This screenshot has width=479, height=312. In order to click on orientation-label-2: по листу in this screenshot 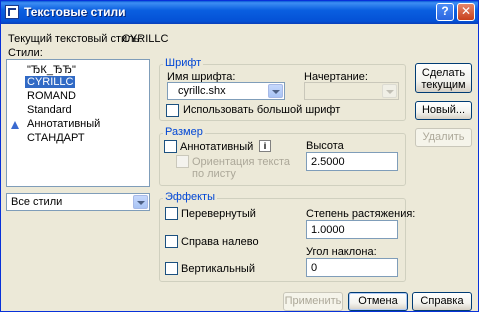, I will do `click(214, 174)`.